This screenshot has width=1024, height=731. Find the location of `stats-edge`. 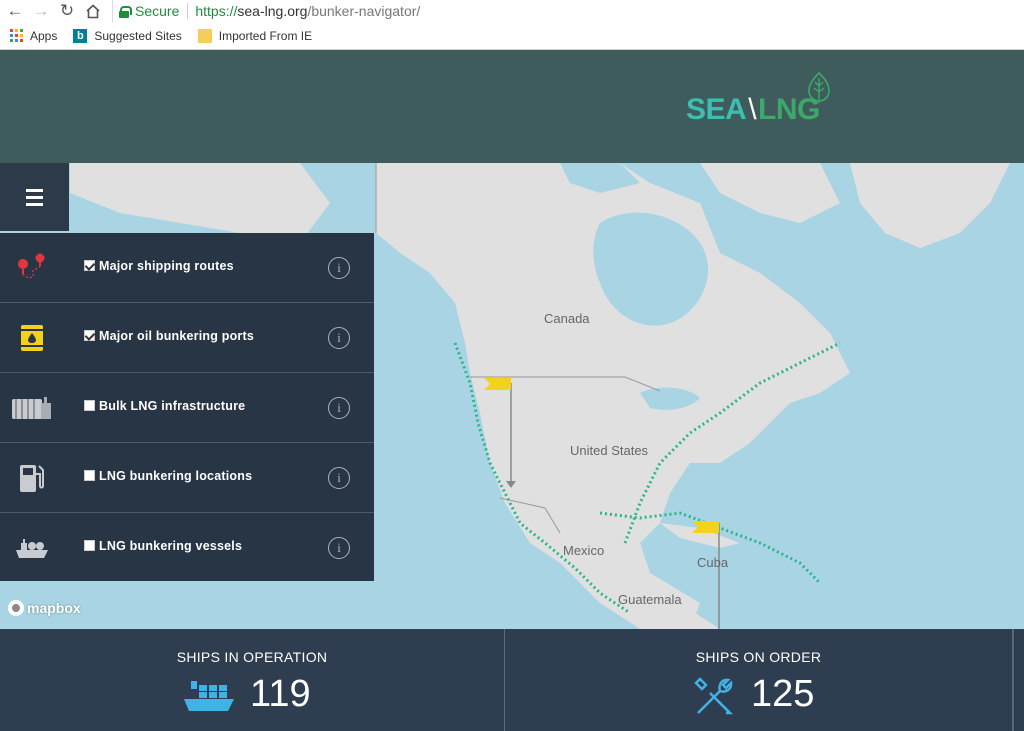

stats-edge is located at coordinates (1018, 680).